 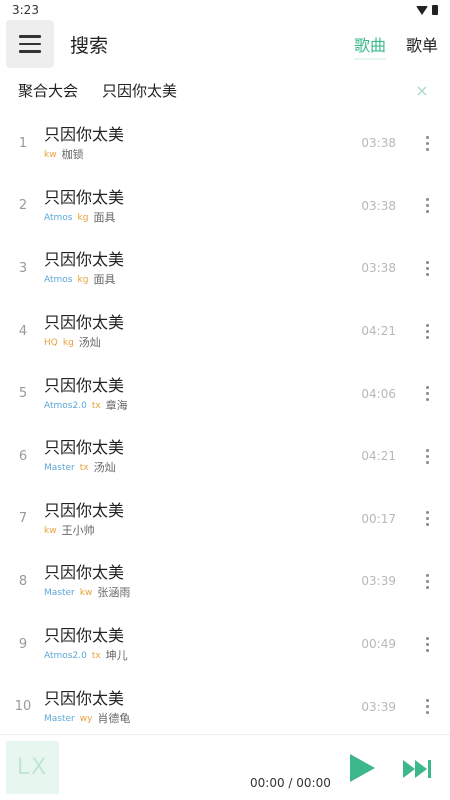 What do you see at coordinates (32, 767) in the screenshot?
I see `album-cover: LX` at bounding box center [32, 767].